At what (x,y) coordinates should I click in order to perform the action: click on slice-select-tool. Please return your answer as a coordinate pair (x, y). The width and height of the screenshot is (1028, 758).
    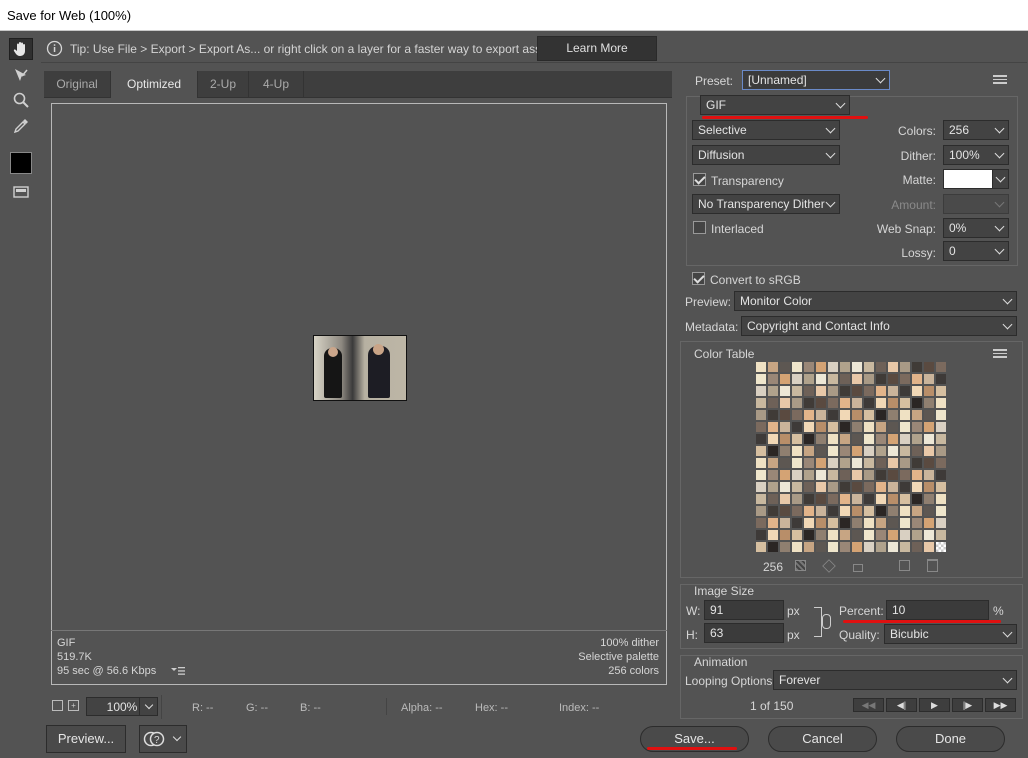
    Looking at the image, I should click on (21, 75).